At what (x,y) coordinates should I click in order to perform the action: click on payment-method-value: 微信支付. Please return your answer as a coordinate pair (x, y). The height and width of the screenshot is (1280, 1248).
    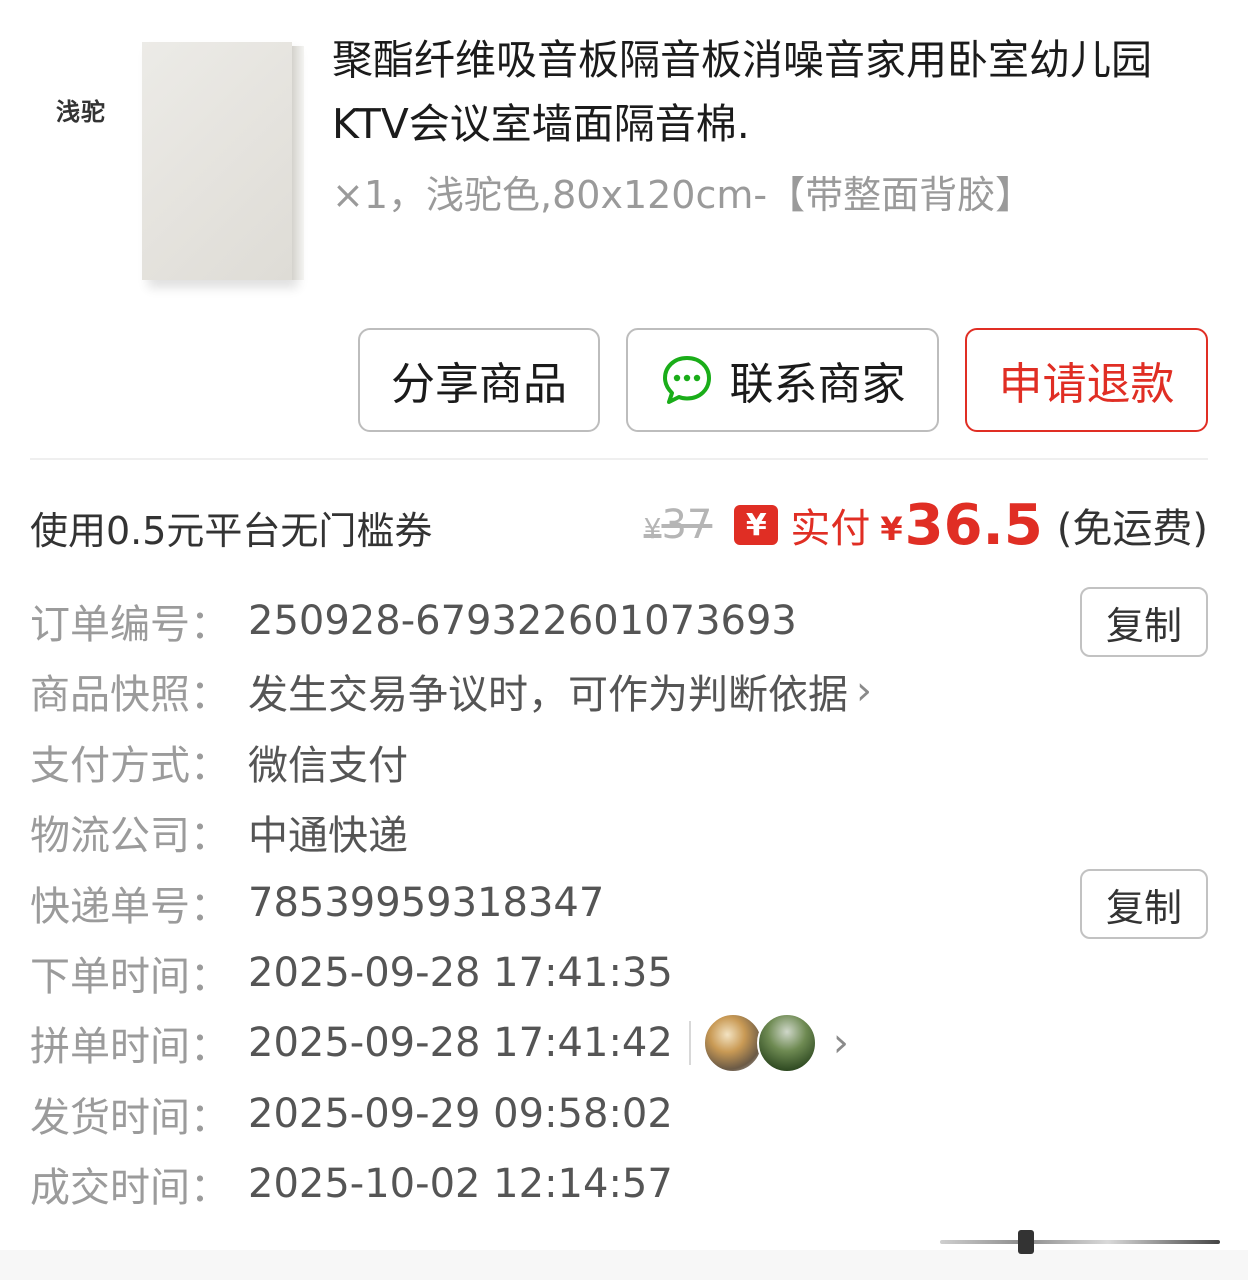
    Looking at the image, I should click on (328, 766).